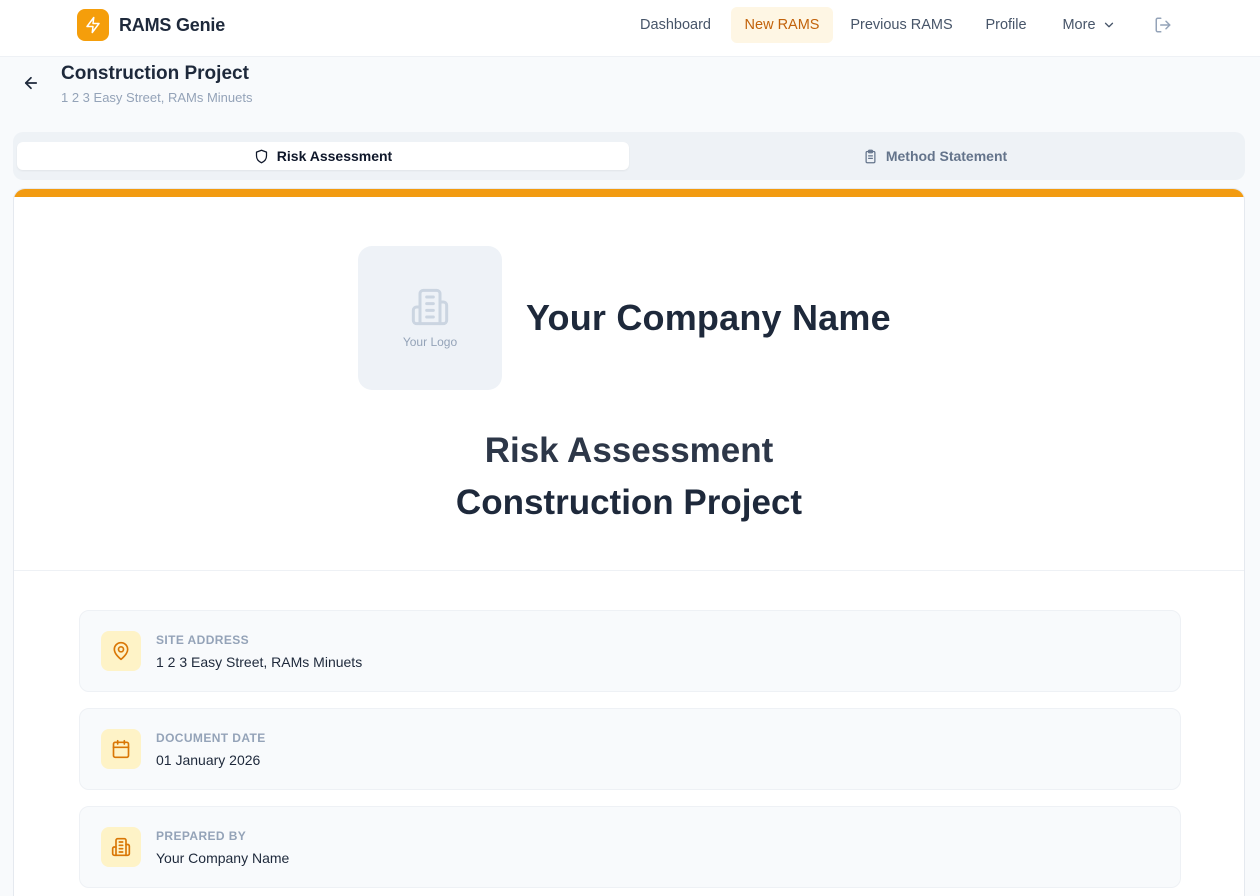 The height and width of the screenshot is (896, 1260). I want to click on nav-more-label: More, so click(1079, 25).